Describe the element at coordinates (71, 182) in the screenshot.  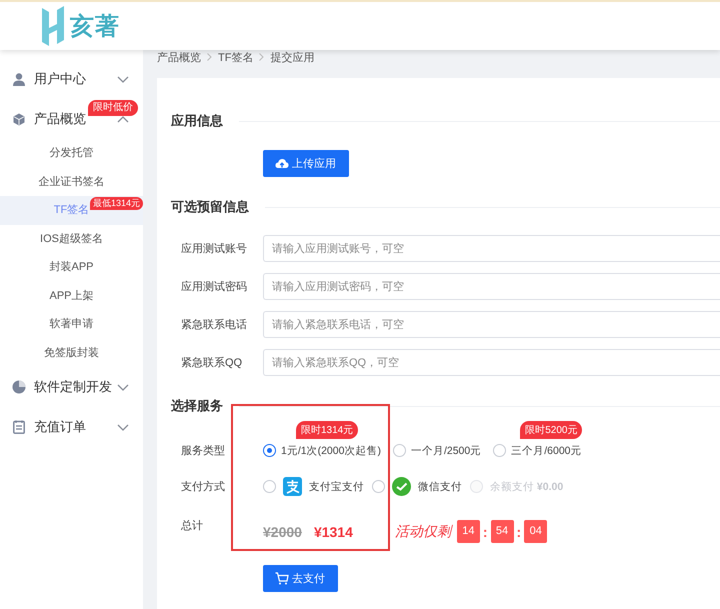
I see `submenu-item: 企业证书签名` at that location.